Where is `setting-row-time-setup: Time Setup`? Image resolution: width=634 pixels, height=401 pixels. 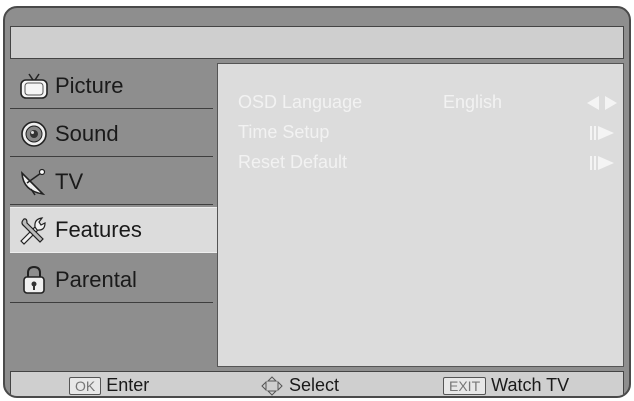
setting-row-time-setup: Time Setup is located at coordinates (428, 134).